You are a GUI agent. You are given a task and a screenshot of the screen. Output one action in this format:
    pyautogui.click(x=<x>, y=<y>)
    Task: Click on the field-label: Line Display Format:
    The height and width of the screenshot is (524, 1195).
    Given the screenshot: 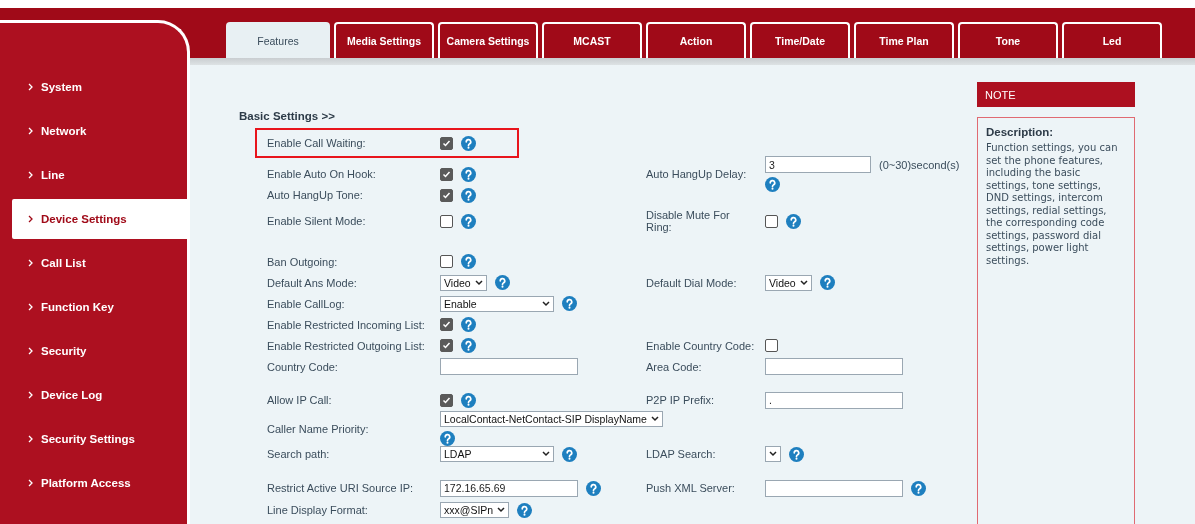 What is the action you would take?
    pyautogui.click(x=318, y=510)
    